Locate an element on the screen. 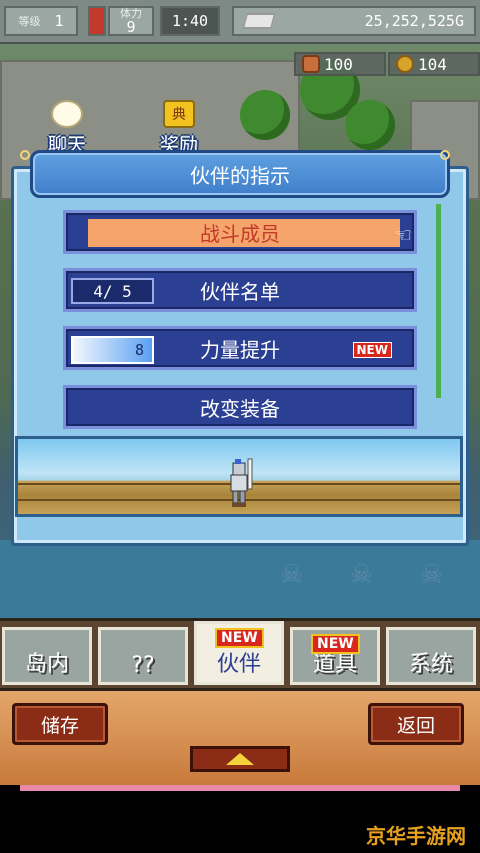  save-button: 储存 is located at coordinates (60, 724).